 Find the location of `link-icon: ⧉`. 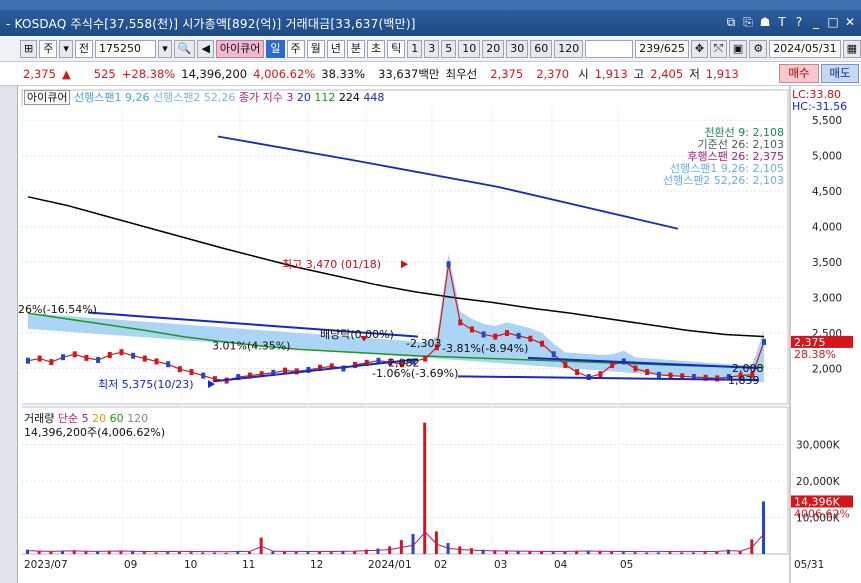

link-icon: ⧉ is located at coordinates (731, 22).